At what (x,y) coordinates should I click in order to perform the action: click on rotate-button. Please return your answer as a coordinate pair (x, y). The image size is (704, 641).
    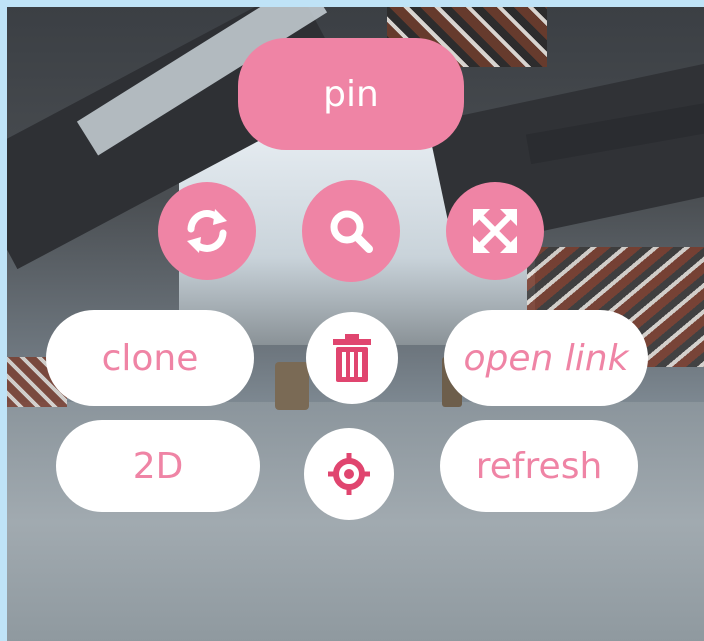
    Looking at the image, I should click on (207, 231).